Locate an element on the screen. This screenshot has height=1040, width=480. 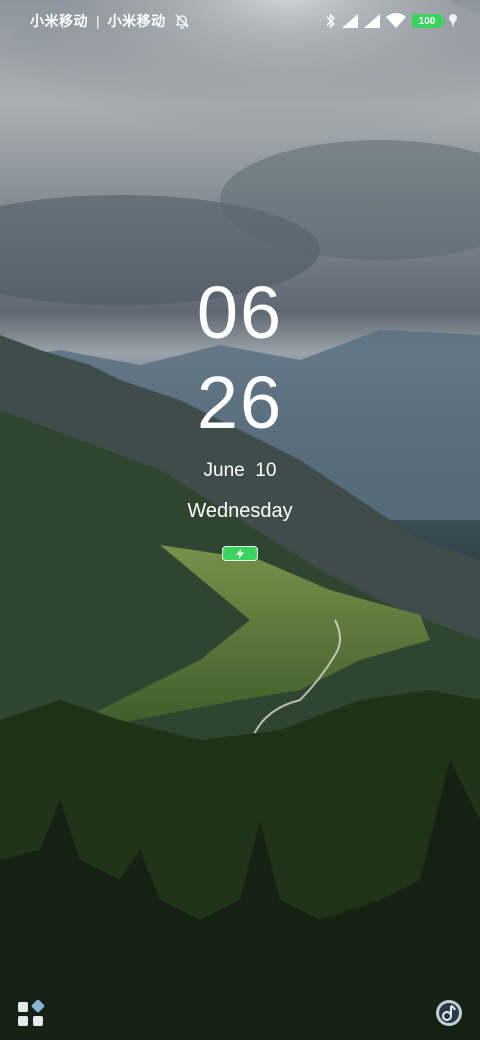
carrier-name-1: 小米移动 is located at coordinates (59, 21).